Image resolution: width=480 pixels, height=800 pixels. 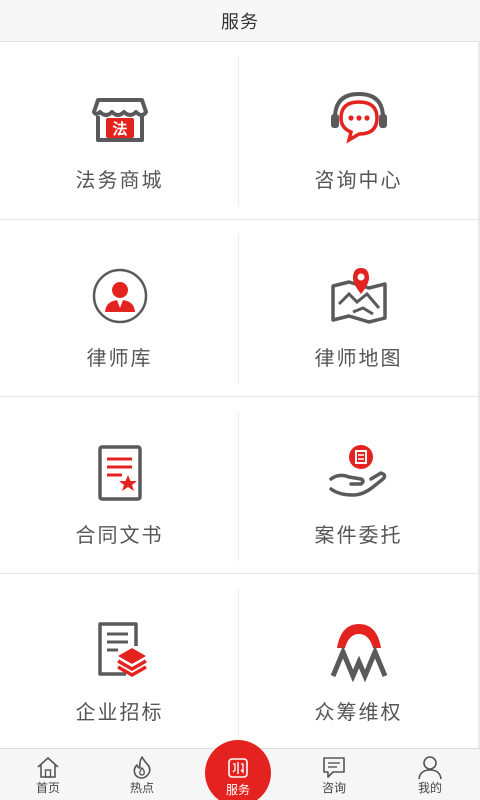 What do you see at coordinates (119, 535) in the screenshot?
I see `service-label: 合同文书` at bounding box center [119, 535].